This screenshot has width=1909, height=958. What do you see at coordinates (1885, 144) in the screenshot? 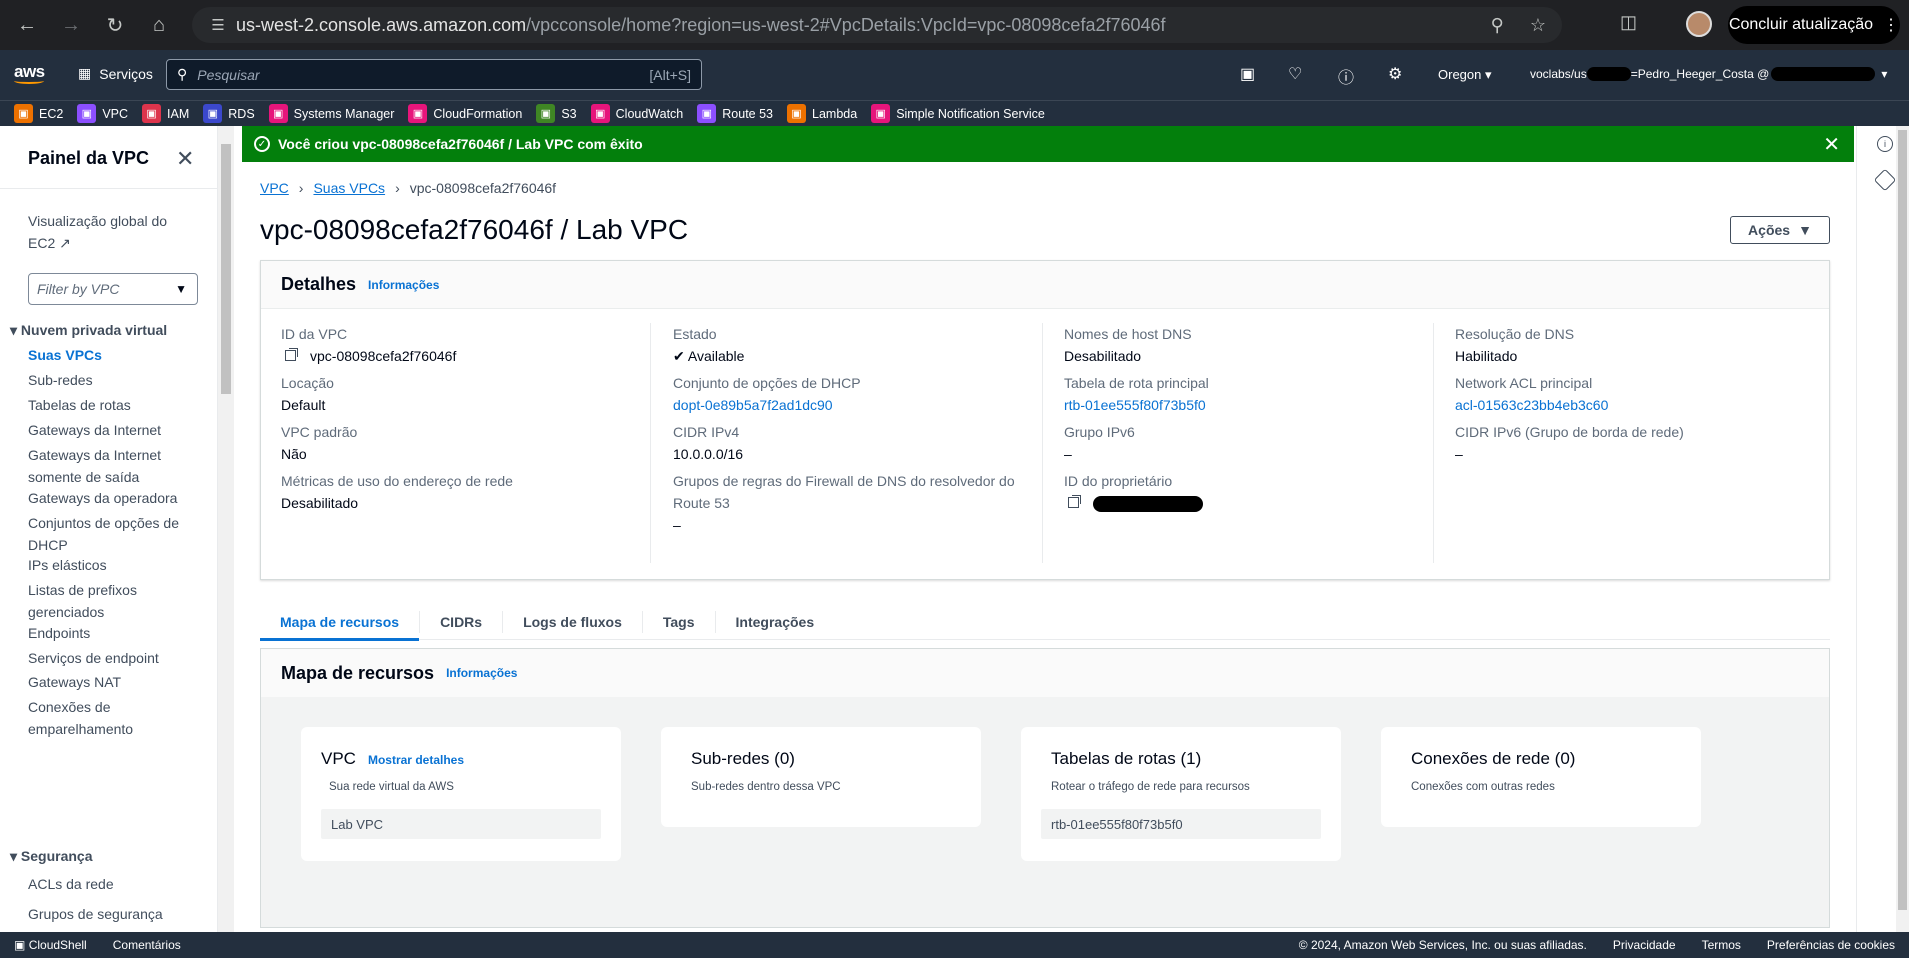
I see `info-icon: i` at bounding box center [1885, 144].